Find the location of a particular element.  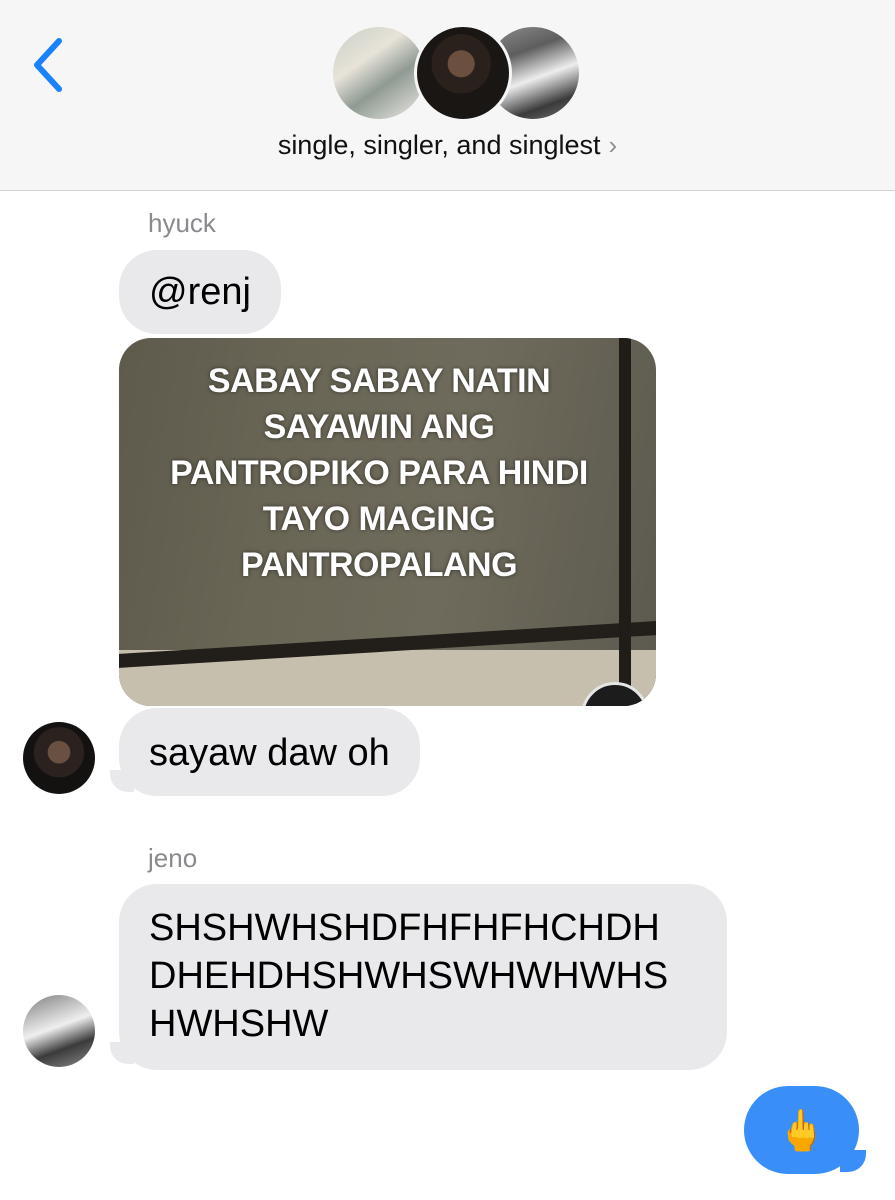

outgoing-message-bubble: 🖕 is located at coordinates (801, 1130).